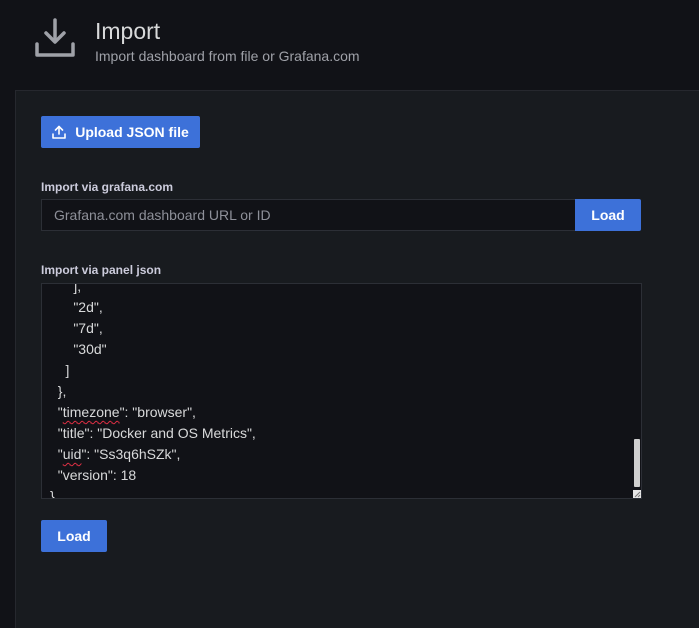 The width and height of the screenshot is (699, 628). Describe the element at coordinates (637, 494) in the screenshot. I see `resize-grip-icon` at that location.